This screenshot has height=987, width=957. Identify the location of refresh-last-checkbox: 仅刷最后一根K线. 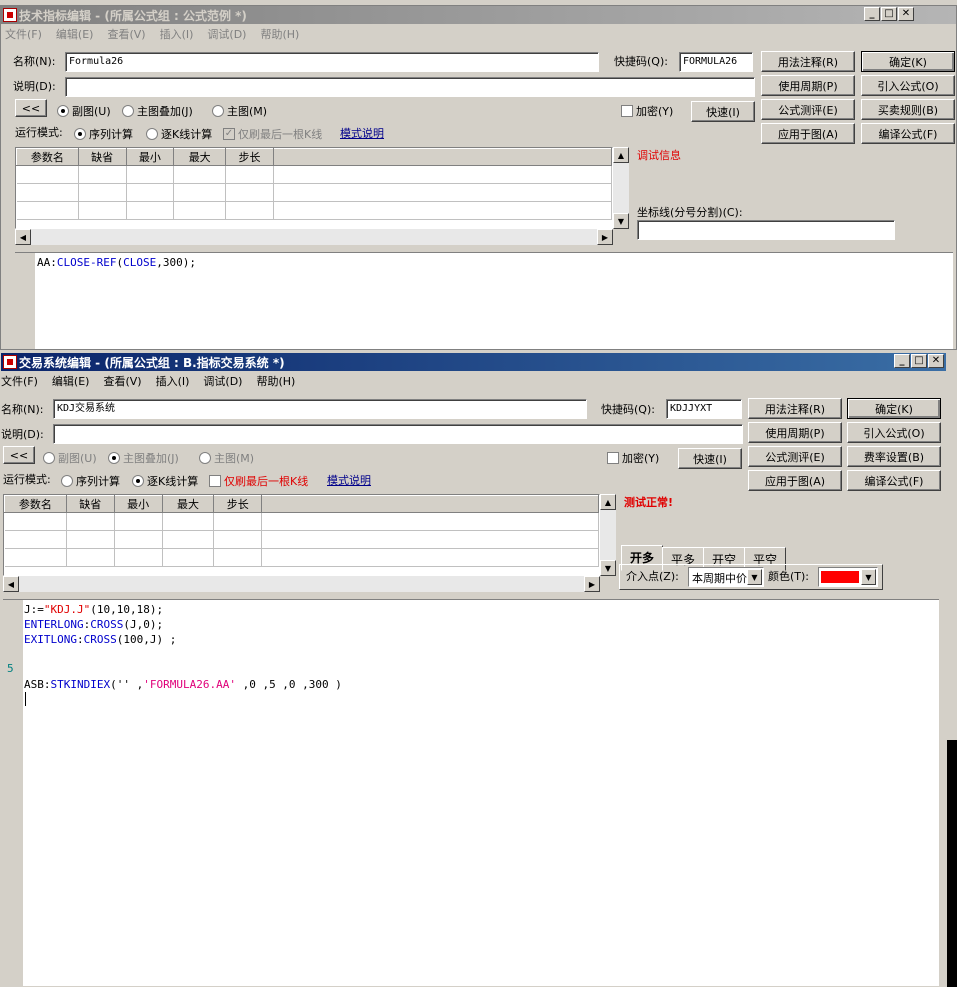
(258, 481).